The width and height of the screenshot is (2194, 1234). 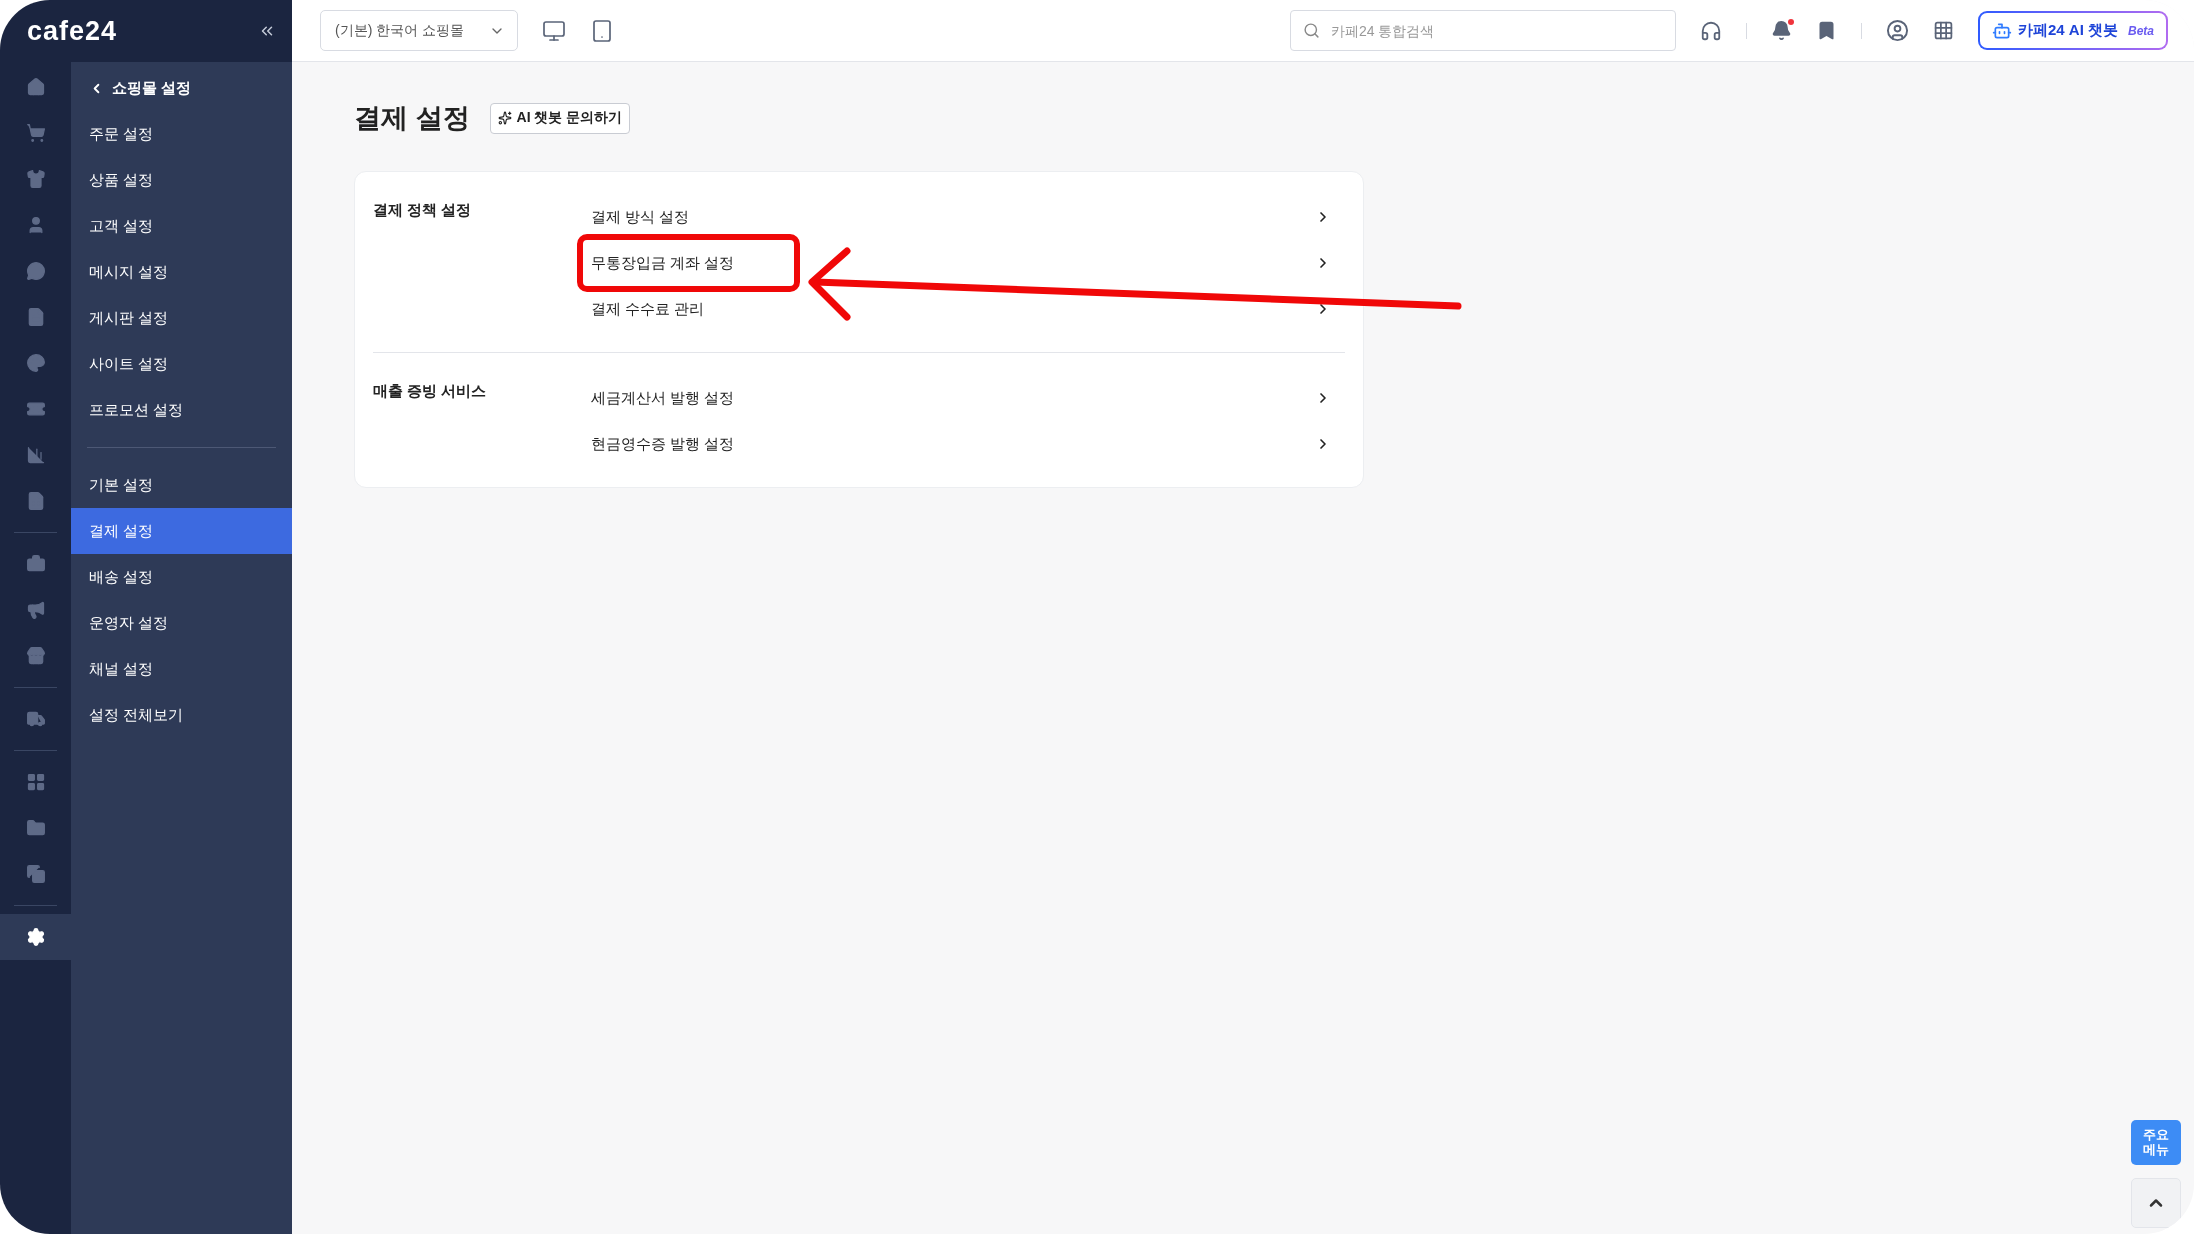 I want to click on settings-link: 세금계산서 발행 설정, so click(x=968, y=398).